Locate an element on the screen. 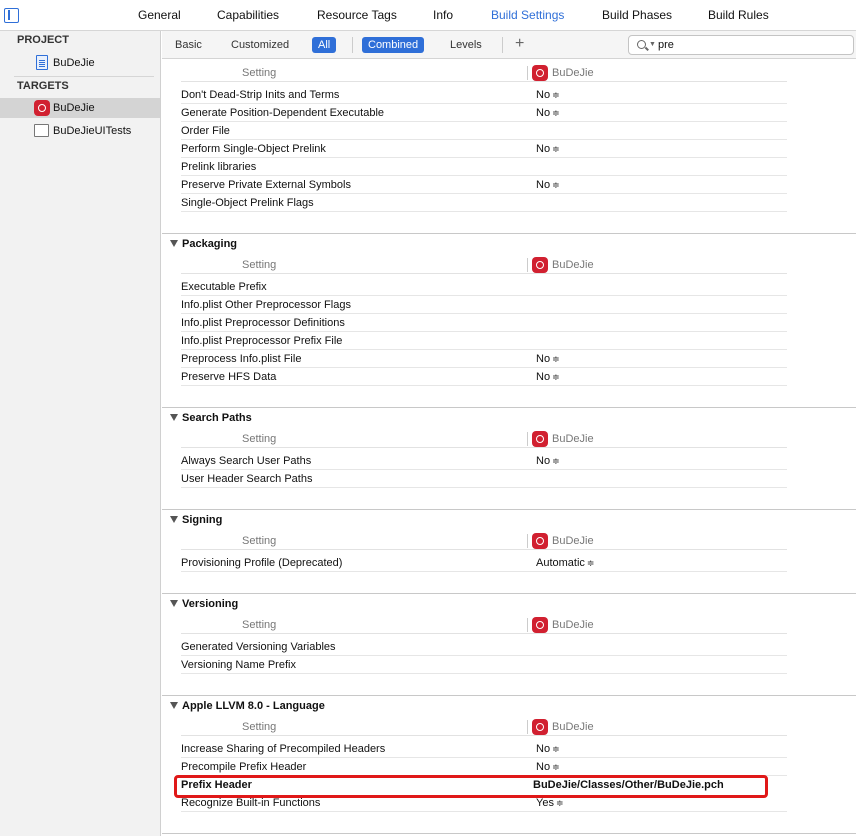 The width and height of the screenshot is (856, 836). view-levels-button: Levels is located at coordinates (466, 45).